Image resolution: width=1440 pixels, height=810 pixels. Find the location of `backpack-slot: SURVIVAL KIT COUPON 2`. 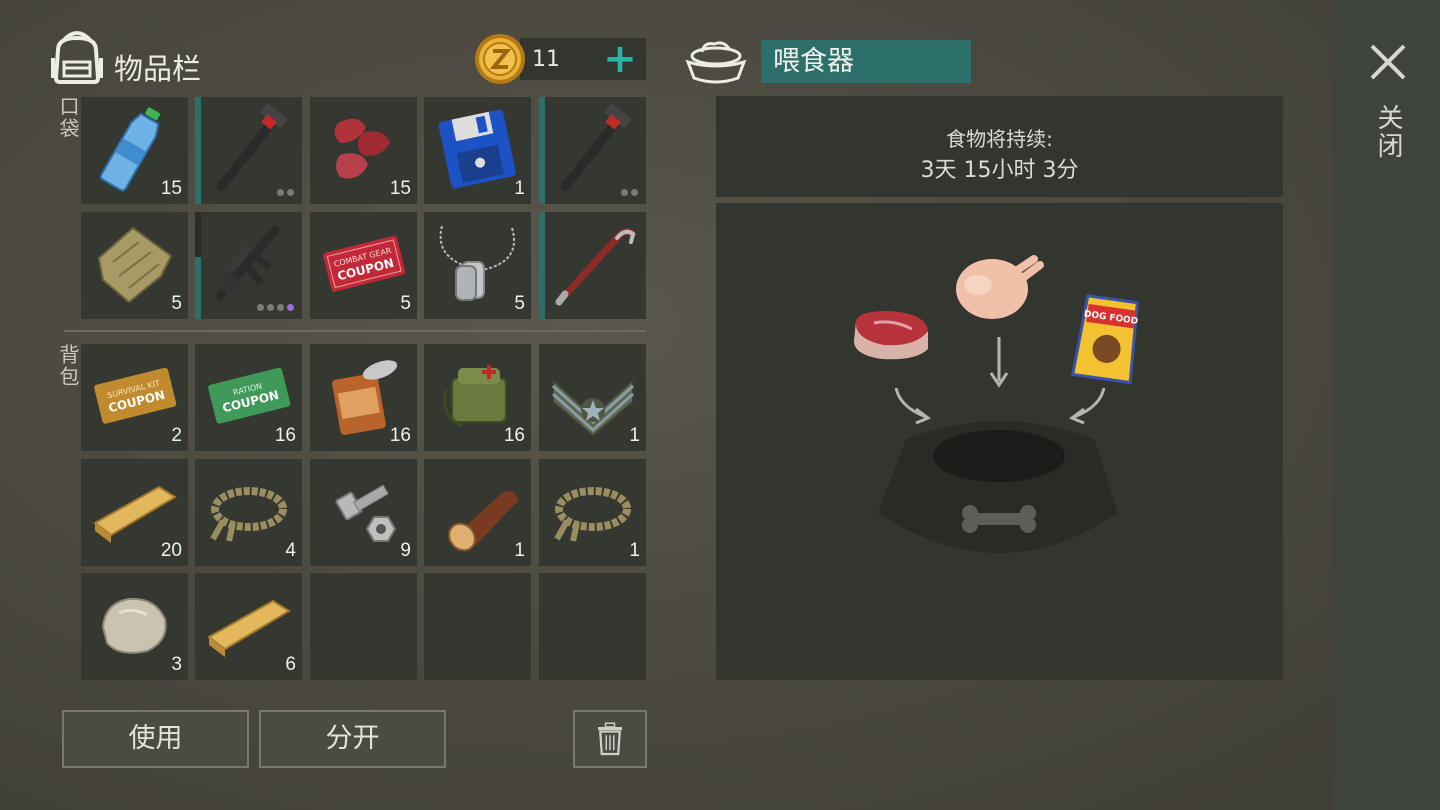

backpack-slot: SURVIVAL KIT COUPON 2 is located at coordinates (134, 397).